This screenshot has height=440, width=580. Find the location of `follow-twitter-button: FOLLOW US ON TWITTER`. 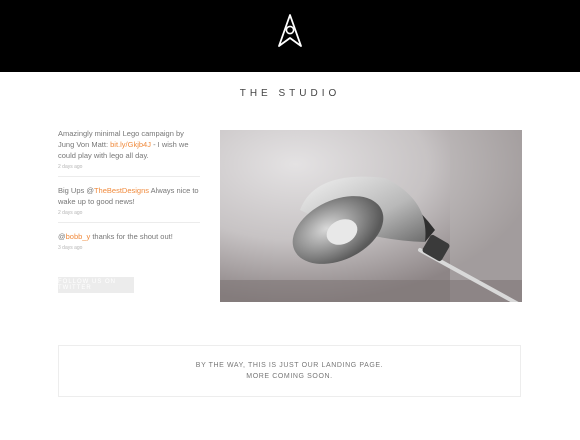

follow-twitter-button: FOLLOW US ON TWITTER is located at coordinates (96, 285).